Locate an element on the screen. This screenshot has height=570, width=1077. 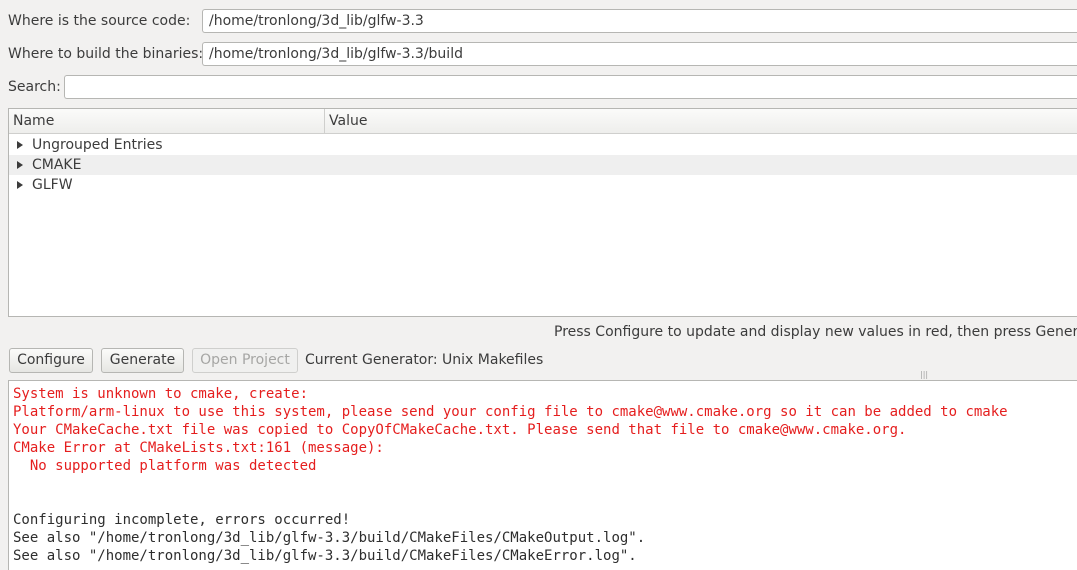
output-line: No supported platform was detected is located at coordinates (165, 466).